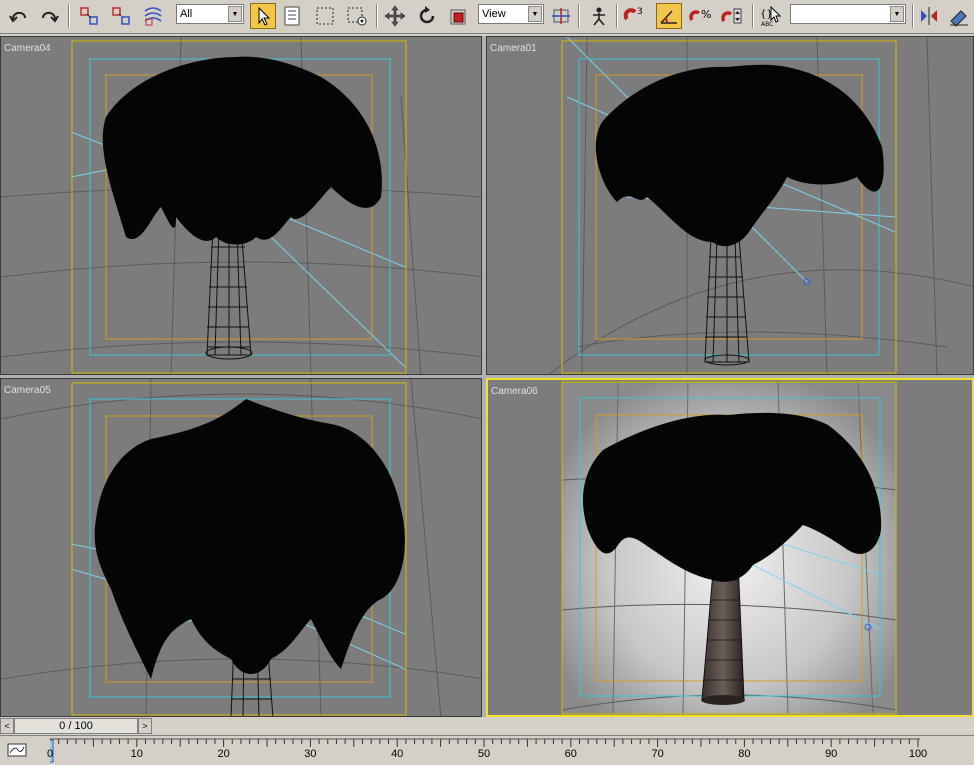  I want to click on manipulate-icon, so click(599, 16).